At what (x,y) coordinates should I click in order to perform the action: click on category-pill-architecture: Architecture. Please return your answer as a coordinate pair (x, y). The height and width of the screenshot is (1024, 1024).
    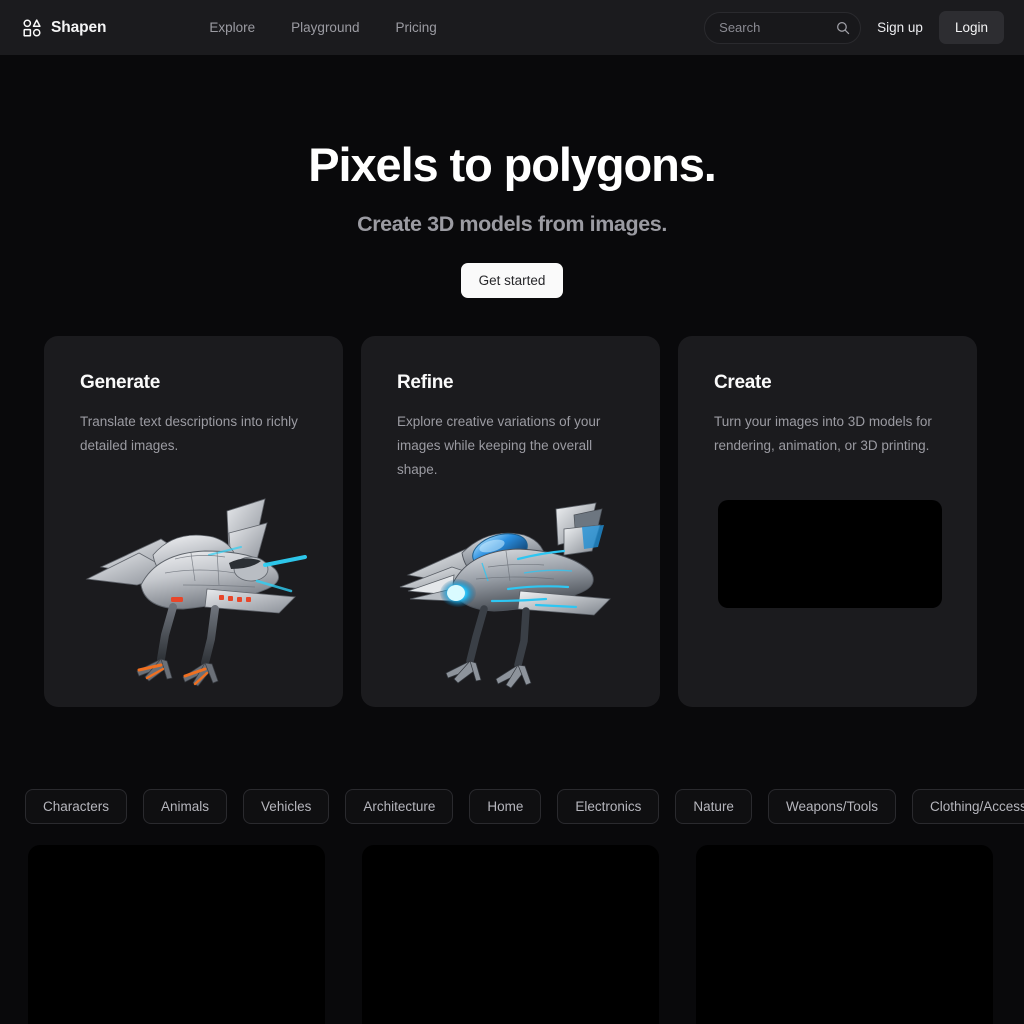
    Looking at the image, I should click on (399, 806).